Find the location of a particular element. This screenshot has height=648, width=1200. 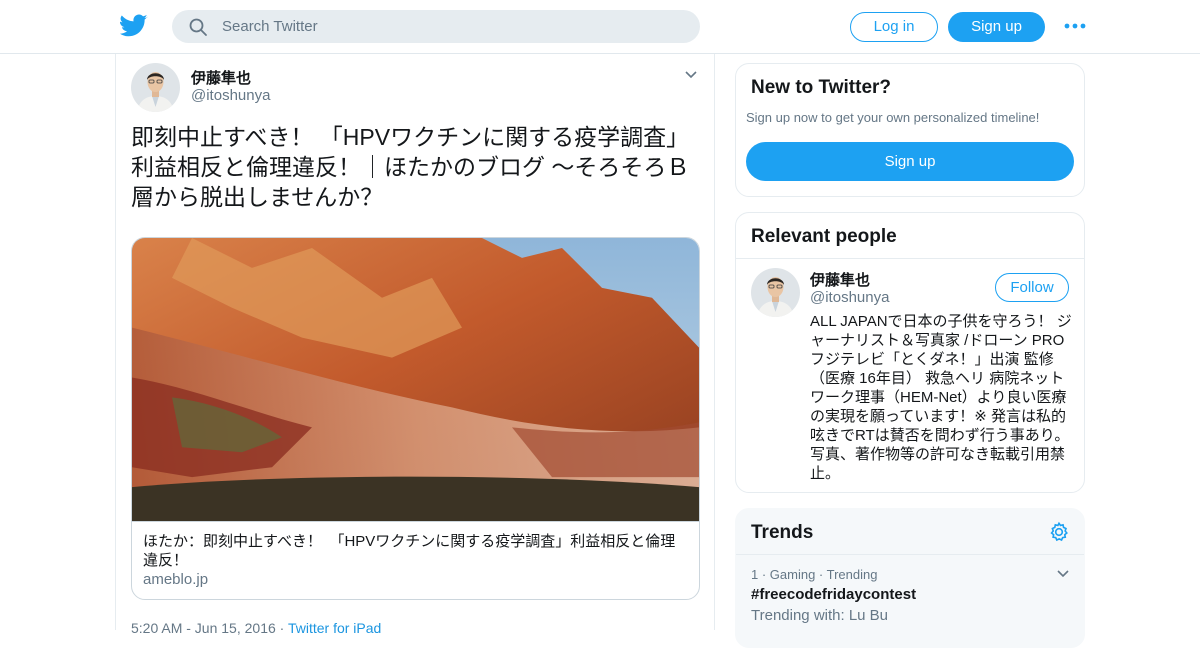

trends-title: Trends is located at coordinates (782, 532).